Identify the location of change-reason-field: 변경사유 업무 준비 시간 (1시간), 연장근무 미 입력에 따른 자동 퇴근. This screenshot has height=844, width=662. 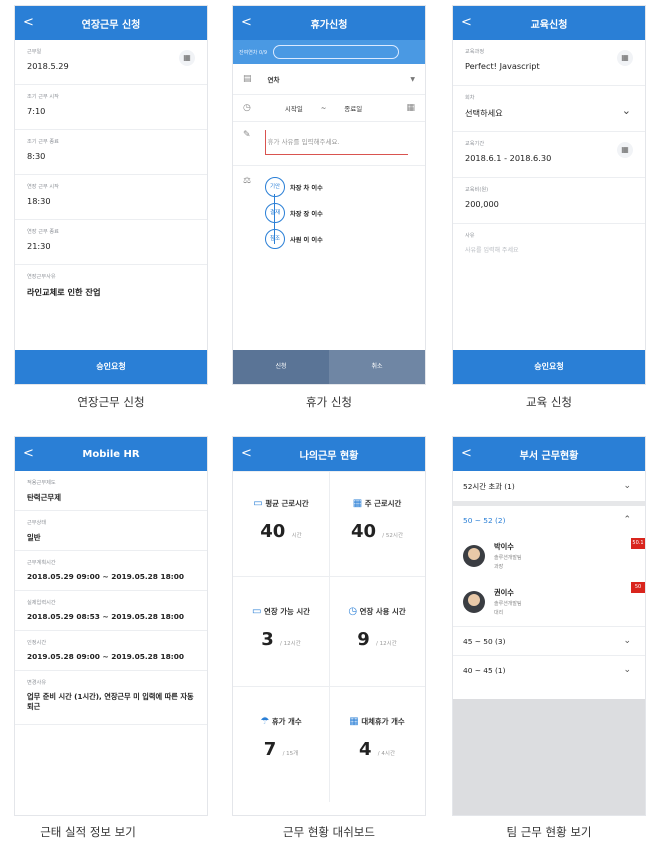
(111, 698).